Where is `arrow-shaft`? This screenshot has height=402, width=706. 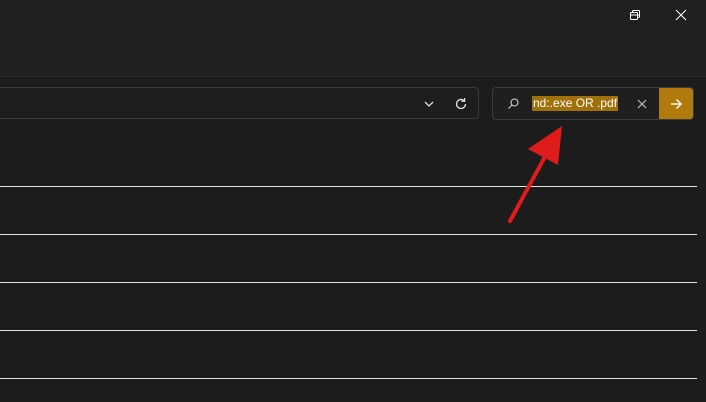 arrow-shaft is located at coordinates (528, 187).